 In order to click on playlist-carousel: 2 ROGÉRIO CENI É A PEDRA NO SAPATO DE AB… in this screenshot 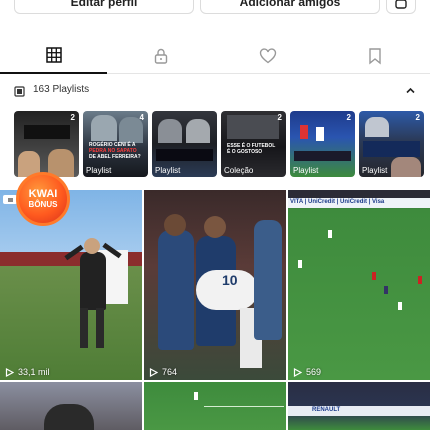, I will do `click(222, 144)`.